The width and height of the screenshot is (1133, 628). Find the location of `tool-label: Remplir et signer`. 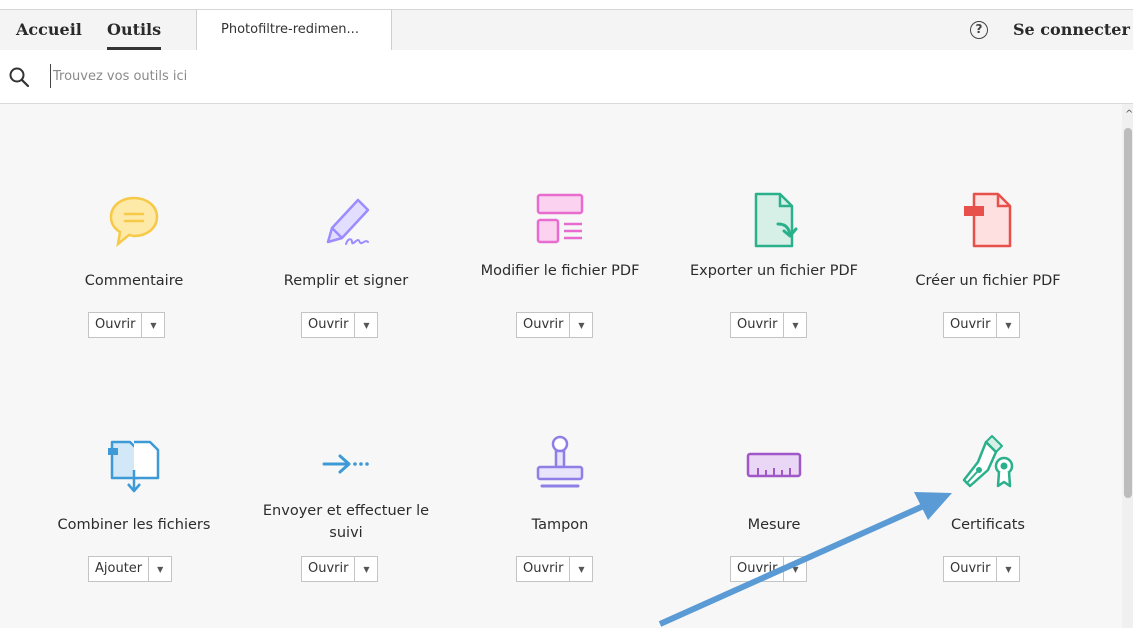

tool-label: Remplir et signer is located at coordinates (346, 281).